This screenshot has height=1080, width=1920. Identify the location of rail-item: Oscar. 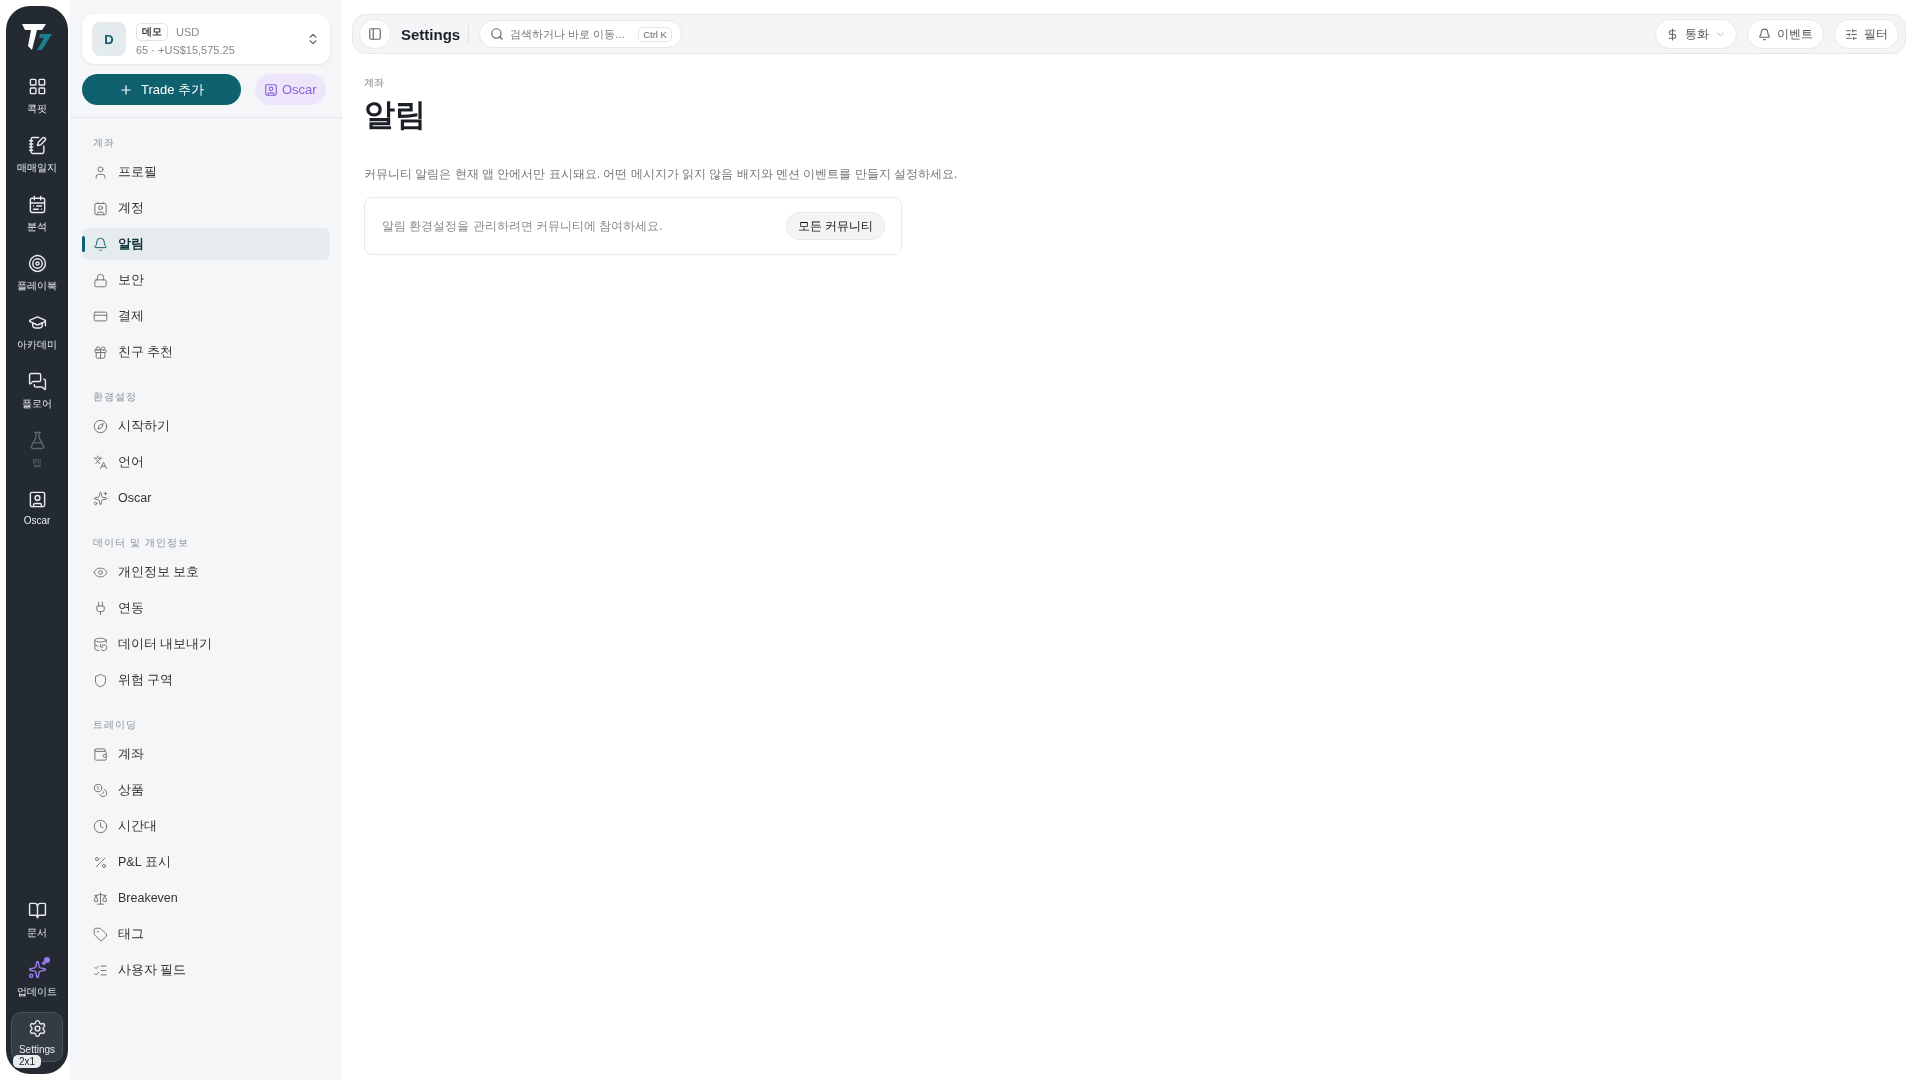
(37, 508).